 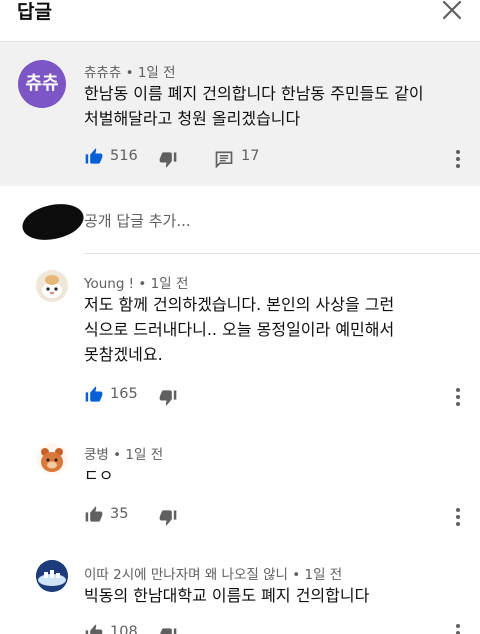 What do you see at coordinates (240, 21) in the screenshot?
I see `reply-header: 답글` at bounding box center [240, 21].